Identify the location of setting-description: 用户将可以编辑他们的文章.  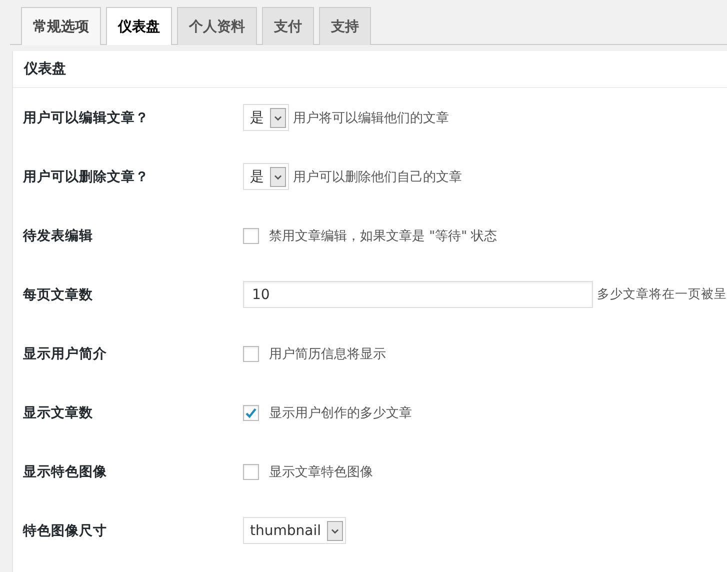
(371, 118).